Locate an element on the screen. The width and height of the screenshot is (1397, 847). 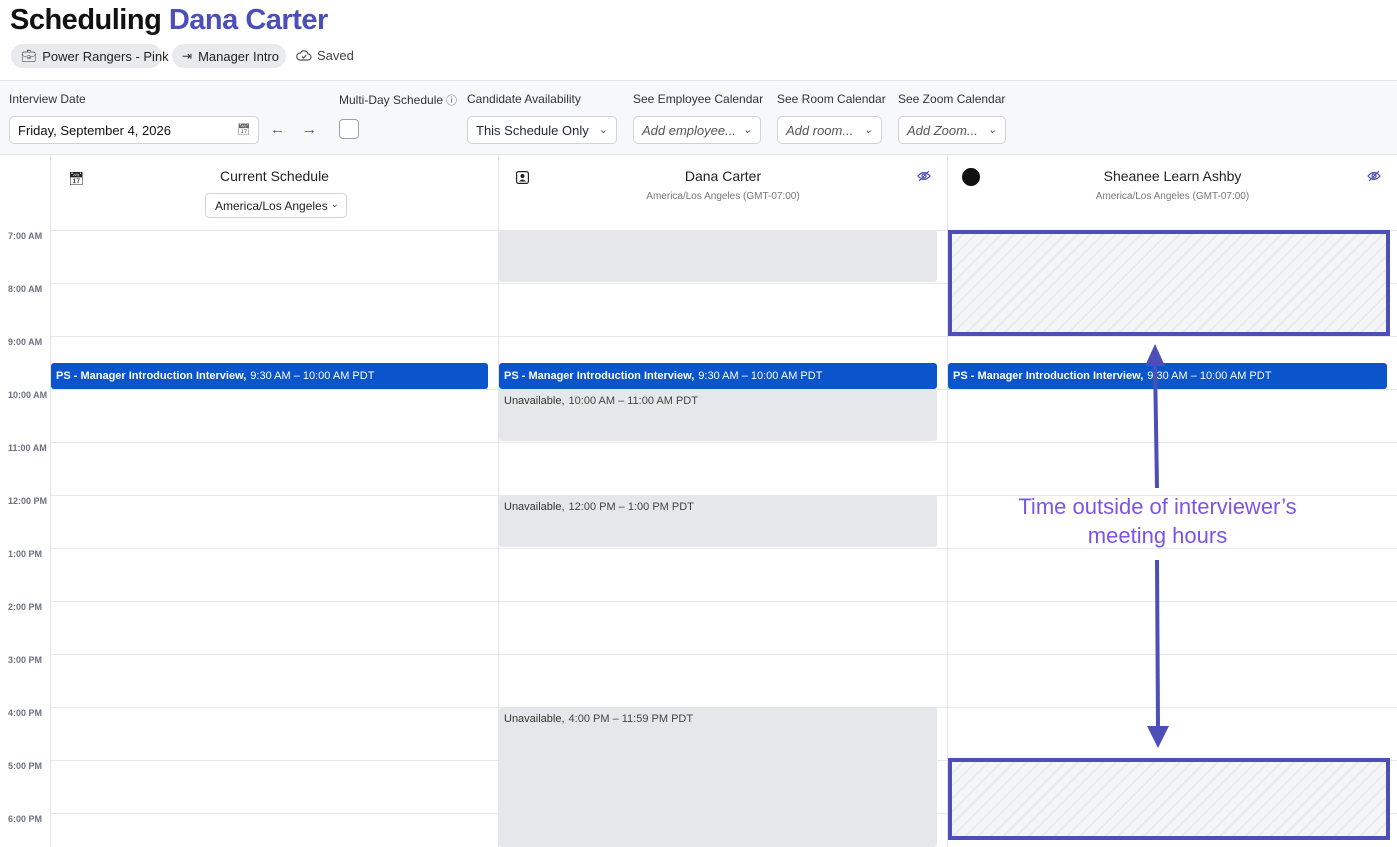
annotation-arrowhead-up is located at coordinates (1155, 355).